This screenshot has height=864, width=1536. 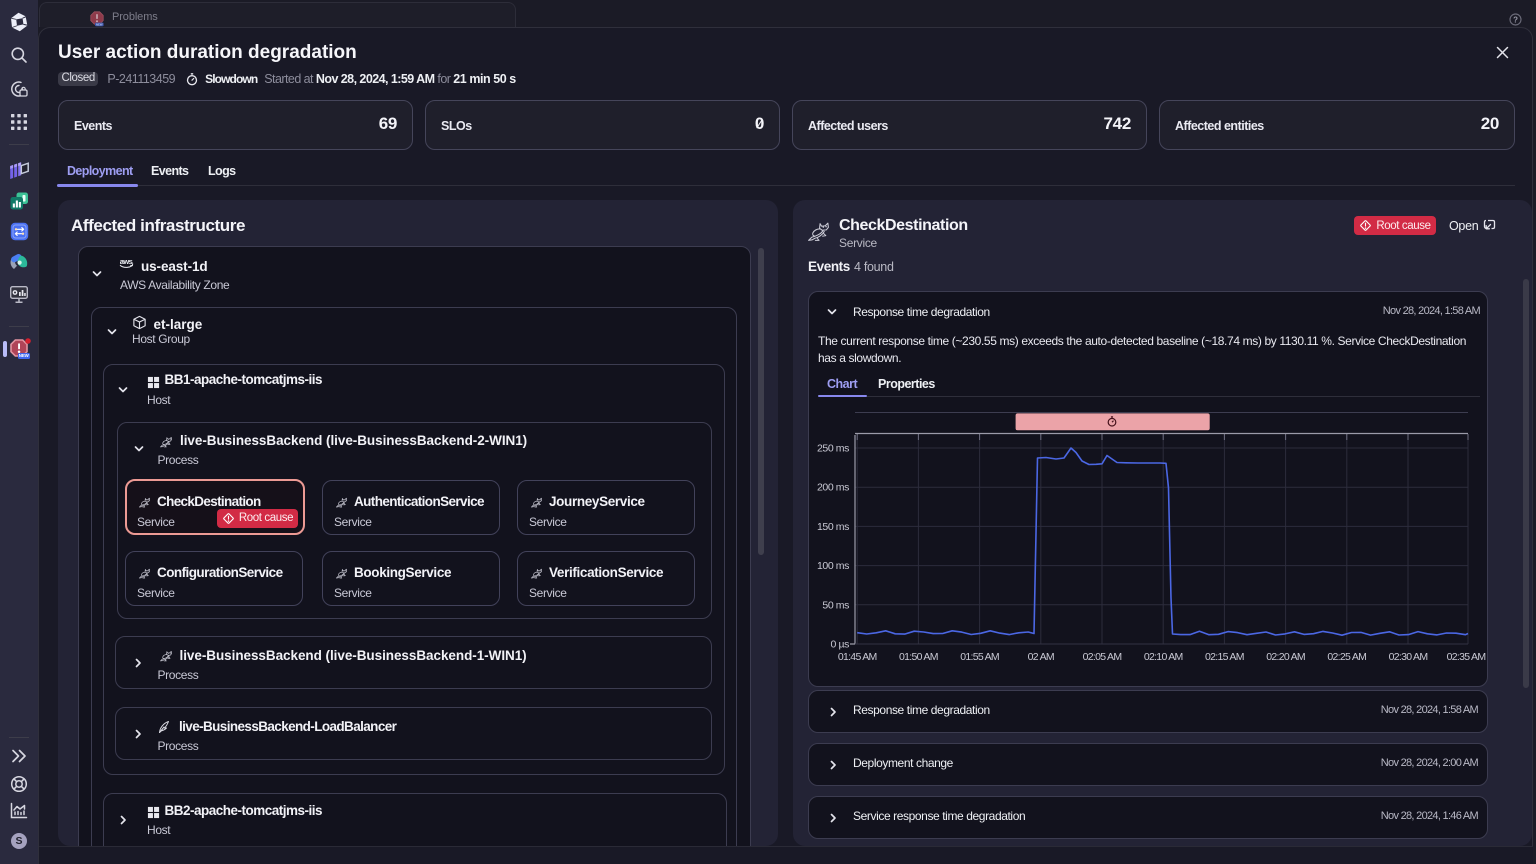 What do you see at coordinates (833, 488) in the screenshot?
I see `svg-text: 200 ms` at bounding box center [833, 488].